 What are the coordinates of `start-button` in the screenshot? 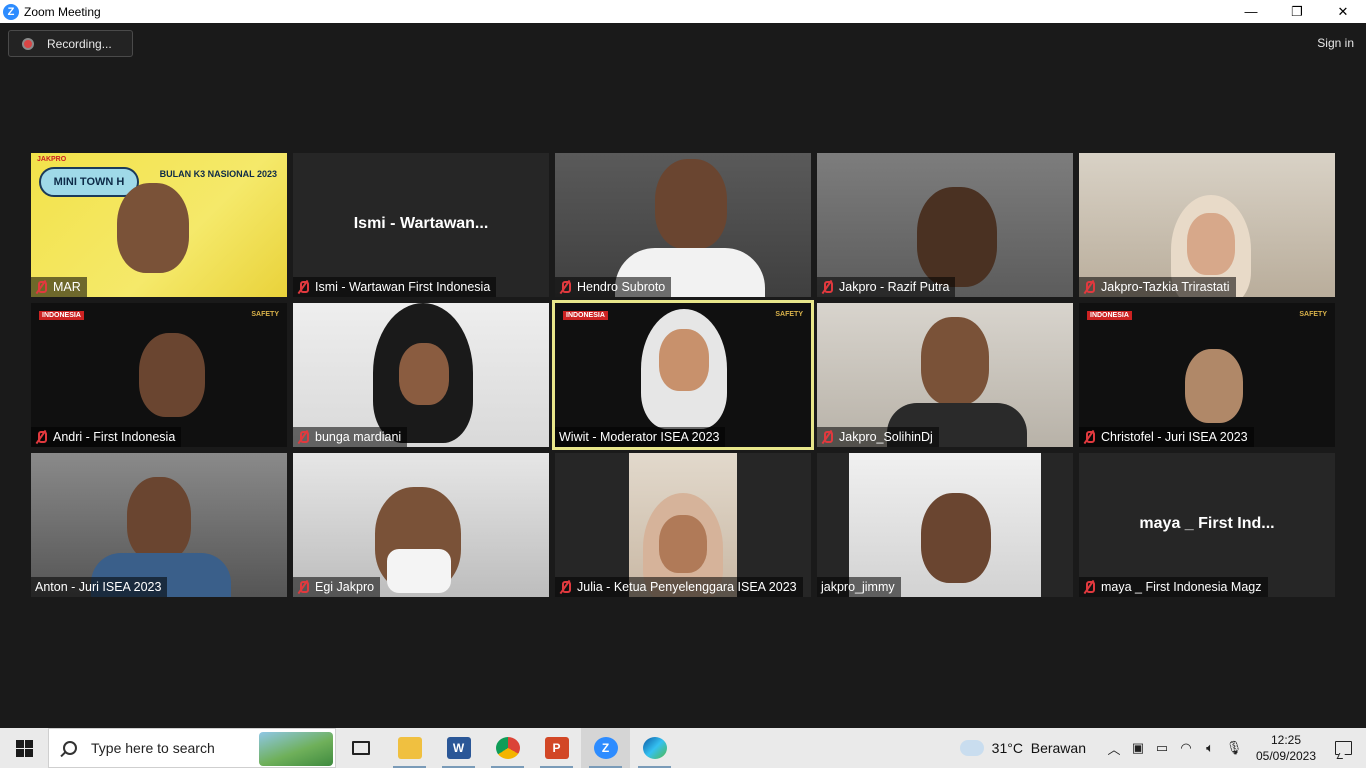 It's located at (24, 748).